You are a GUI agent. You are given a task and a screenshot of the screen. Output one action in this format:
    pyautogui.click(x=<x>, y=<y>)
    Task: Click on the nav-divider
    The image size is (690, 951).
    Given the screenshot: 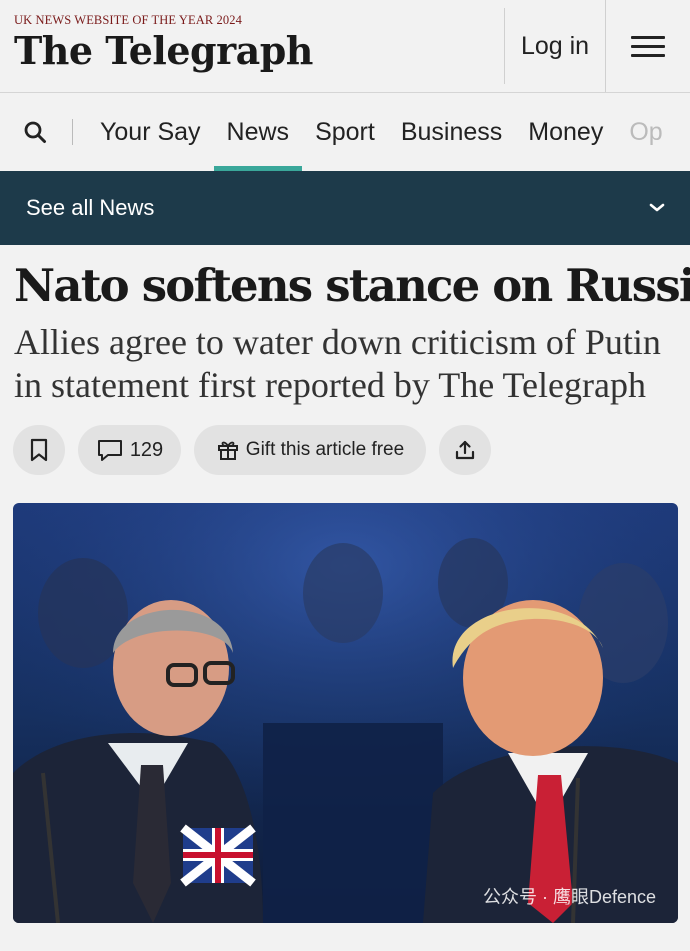 What is the action you would take?
    pyautogui.click(x=72, y=132)
    